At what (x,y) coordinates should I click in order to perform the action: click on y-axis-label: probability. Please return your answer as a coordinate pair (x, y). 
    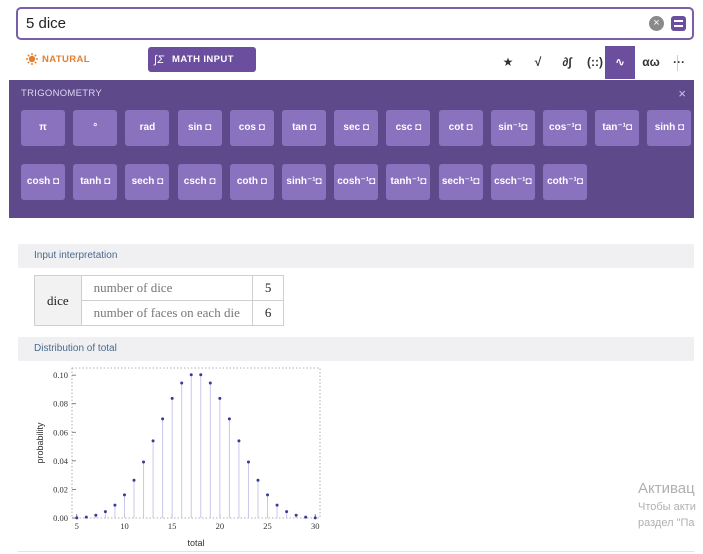
    Looking at the image, I should click on (40, 443).